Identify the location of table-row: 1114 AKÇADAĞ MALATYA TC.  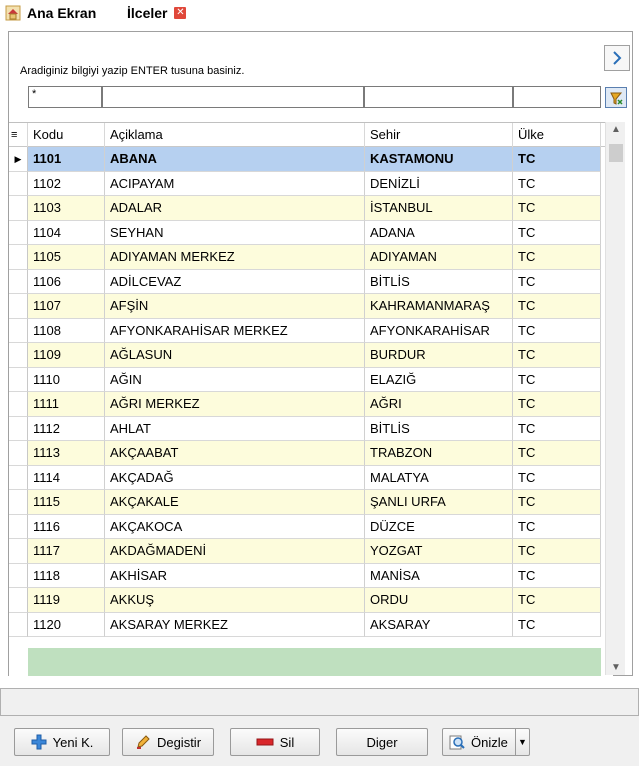
(311, 477).